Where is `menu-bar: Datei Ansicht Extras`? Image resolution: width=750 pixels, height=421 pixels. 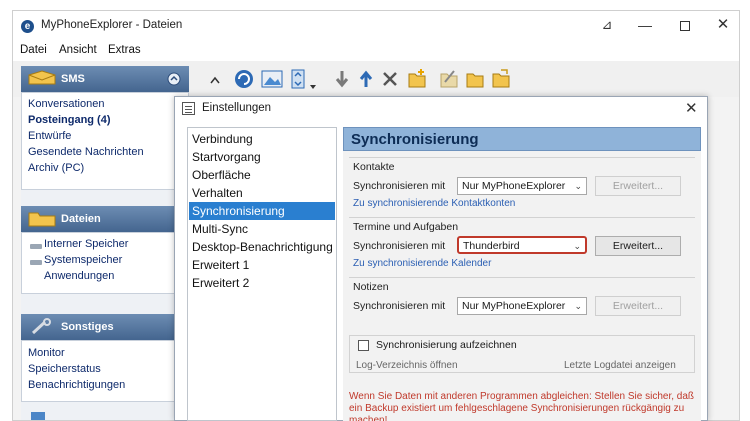 menu-bar: Datei Ansicht Extras is located at coordinates (376, 51).